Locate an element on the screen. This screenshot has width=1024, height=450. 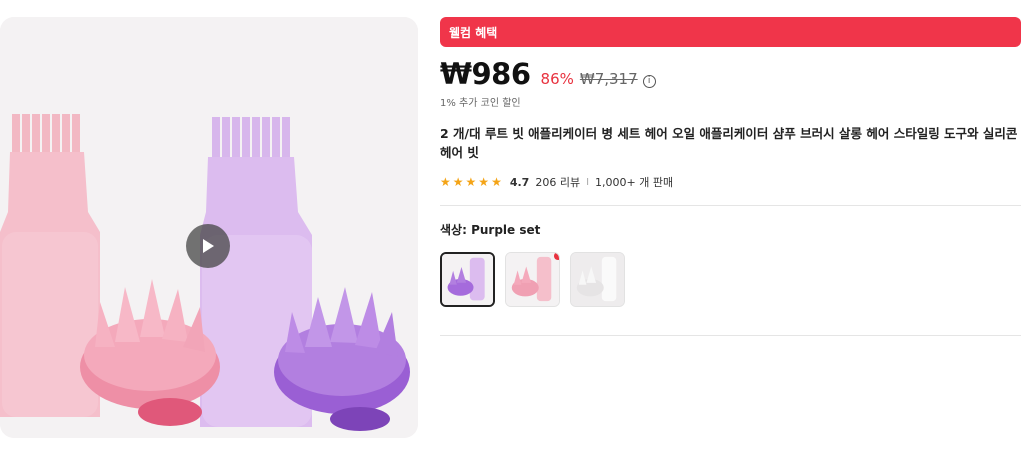
original-price: ₩7,317 is located at coordinates (608, 79).